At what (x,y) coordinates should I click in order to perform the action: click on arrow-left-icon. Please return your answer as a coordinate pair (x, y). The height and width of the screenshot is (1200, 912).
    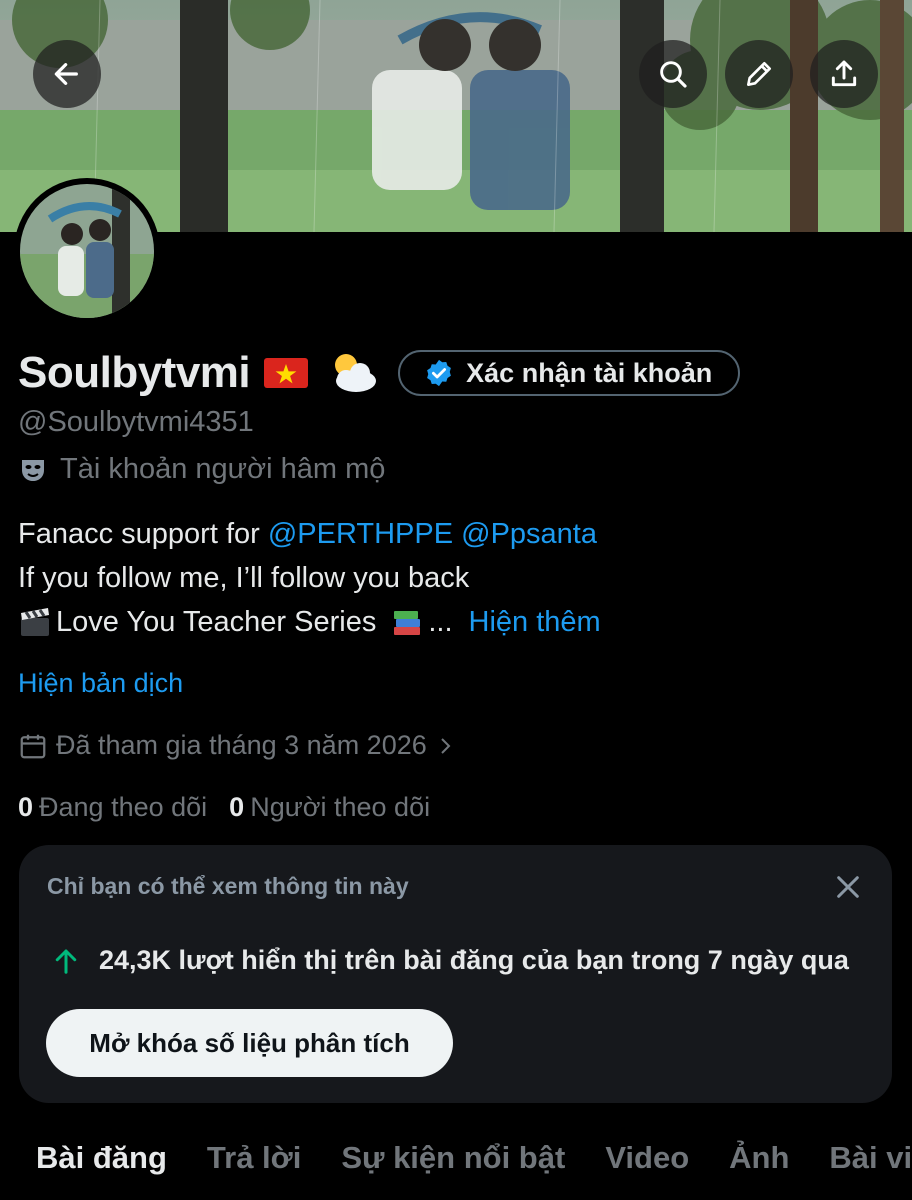
    Looking at the image, I should click on (66, 74).